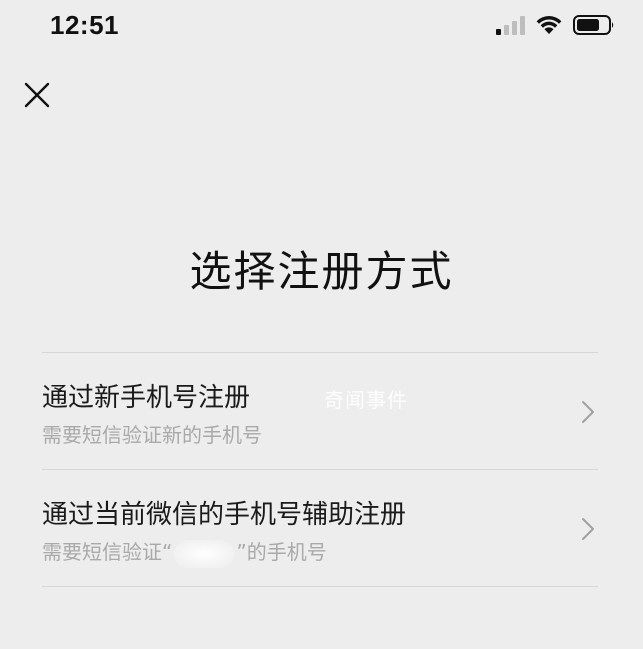 The image size is (643, 649). Describe the element at coordinates (549, 27) in the screenshot. I see `wifi-icon` at that location.